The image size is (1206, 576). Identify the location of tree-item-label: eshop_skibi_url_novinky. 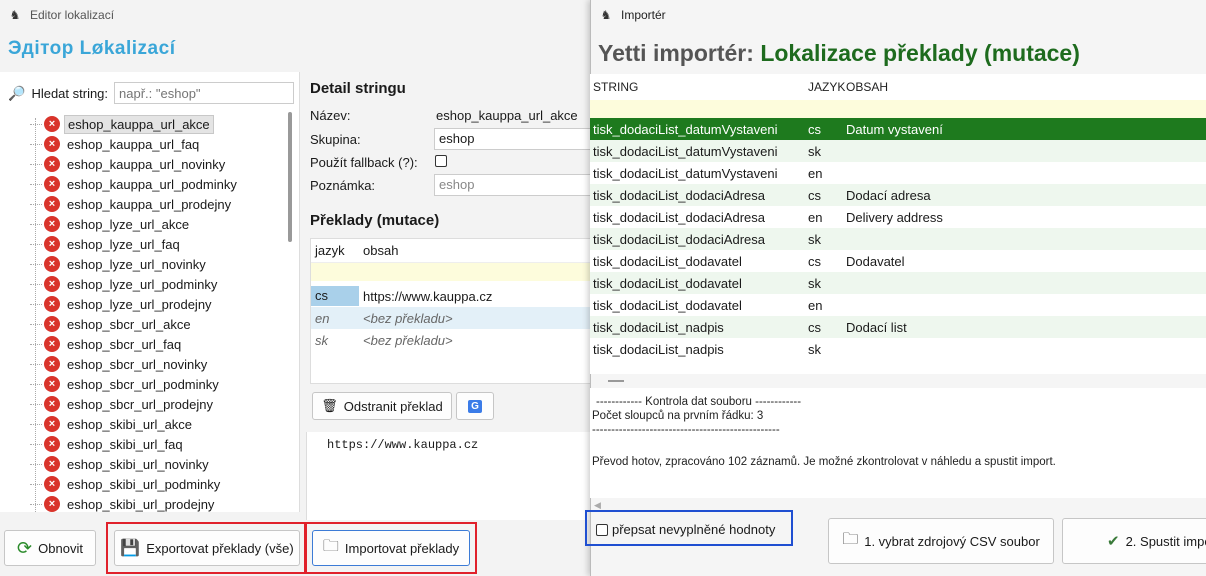
(138, 464).